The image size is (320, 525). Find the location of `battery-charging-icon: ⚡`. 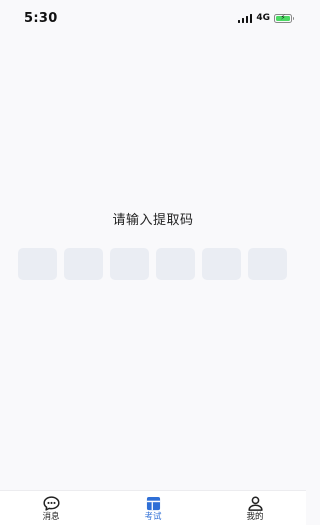

battery-charging-icon: ⚡ is located at coordinates (284, 18).